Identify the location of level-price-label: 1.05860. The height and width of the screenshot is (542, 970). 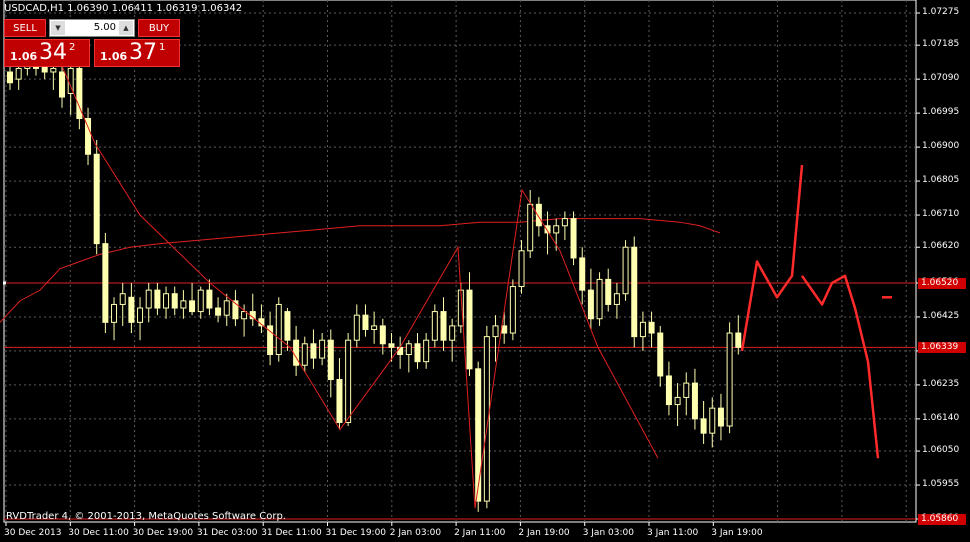
(942, 519).